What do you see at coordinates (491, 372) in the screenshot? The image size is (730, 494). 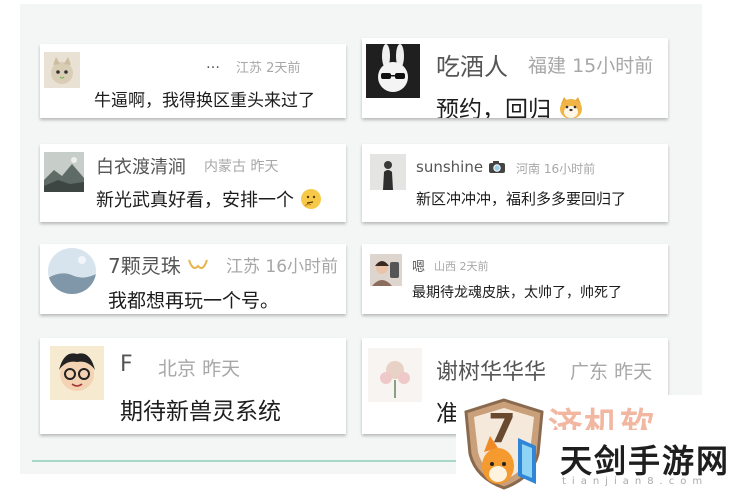 I see `commenter-name: 谢树华华华` at bounding box center [491, 372].